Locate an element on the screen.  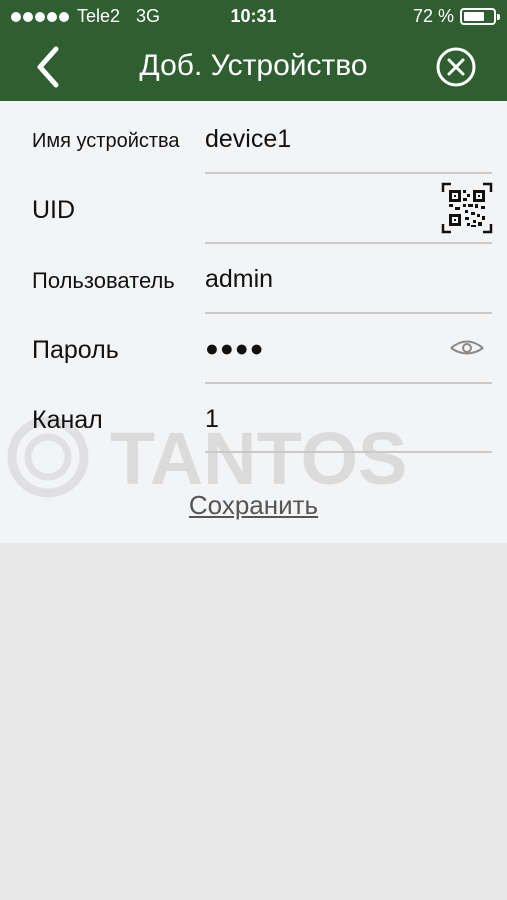
chevron-left-icon is located at coordinates (48, 67).